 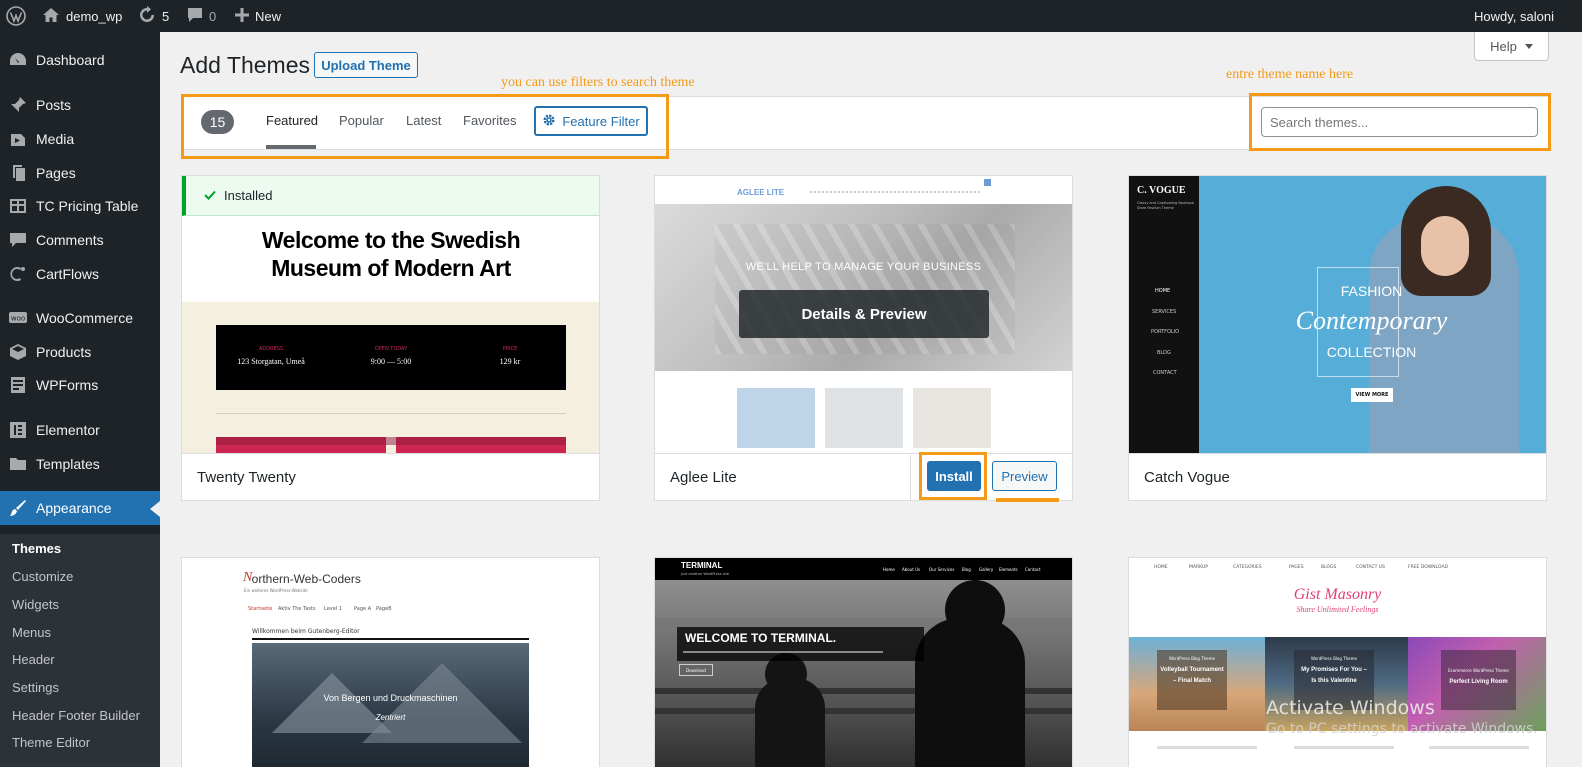 I want to click on new-content-link: New, so click(x=258, y=16).